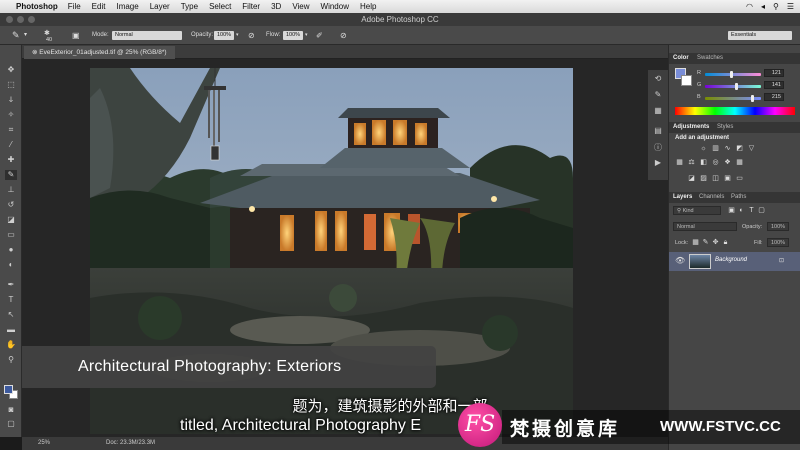 The image size is (800, 450). What do you see at coordinates (732, 74) in the screenshot?
I see `red-slider-thumb` at bounding box center [732, 74].